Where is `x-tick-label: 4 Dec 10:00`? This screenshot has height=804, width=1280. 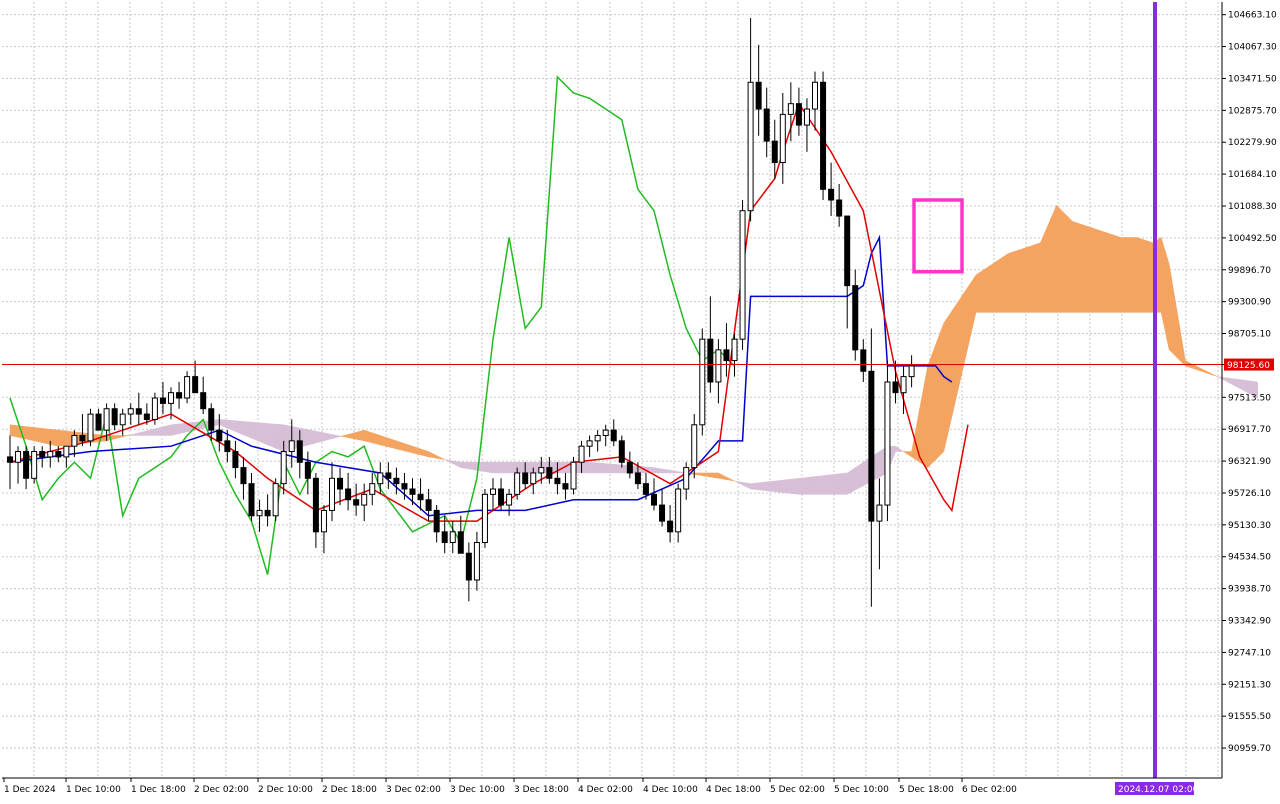 x-tick-label: 4 Dec 10:00 is located at coordinates (670, 790).